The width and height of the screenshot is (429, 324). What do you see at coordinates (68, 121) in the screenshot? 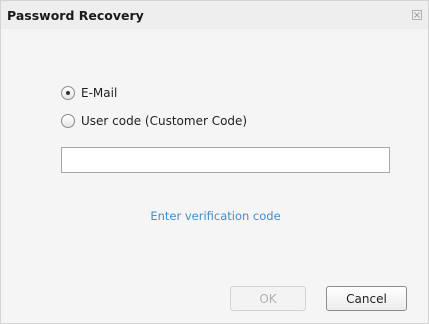
I see `user-code-radio-button` at bounding box center [68, 121].